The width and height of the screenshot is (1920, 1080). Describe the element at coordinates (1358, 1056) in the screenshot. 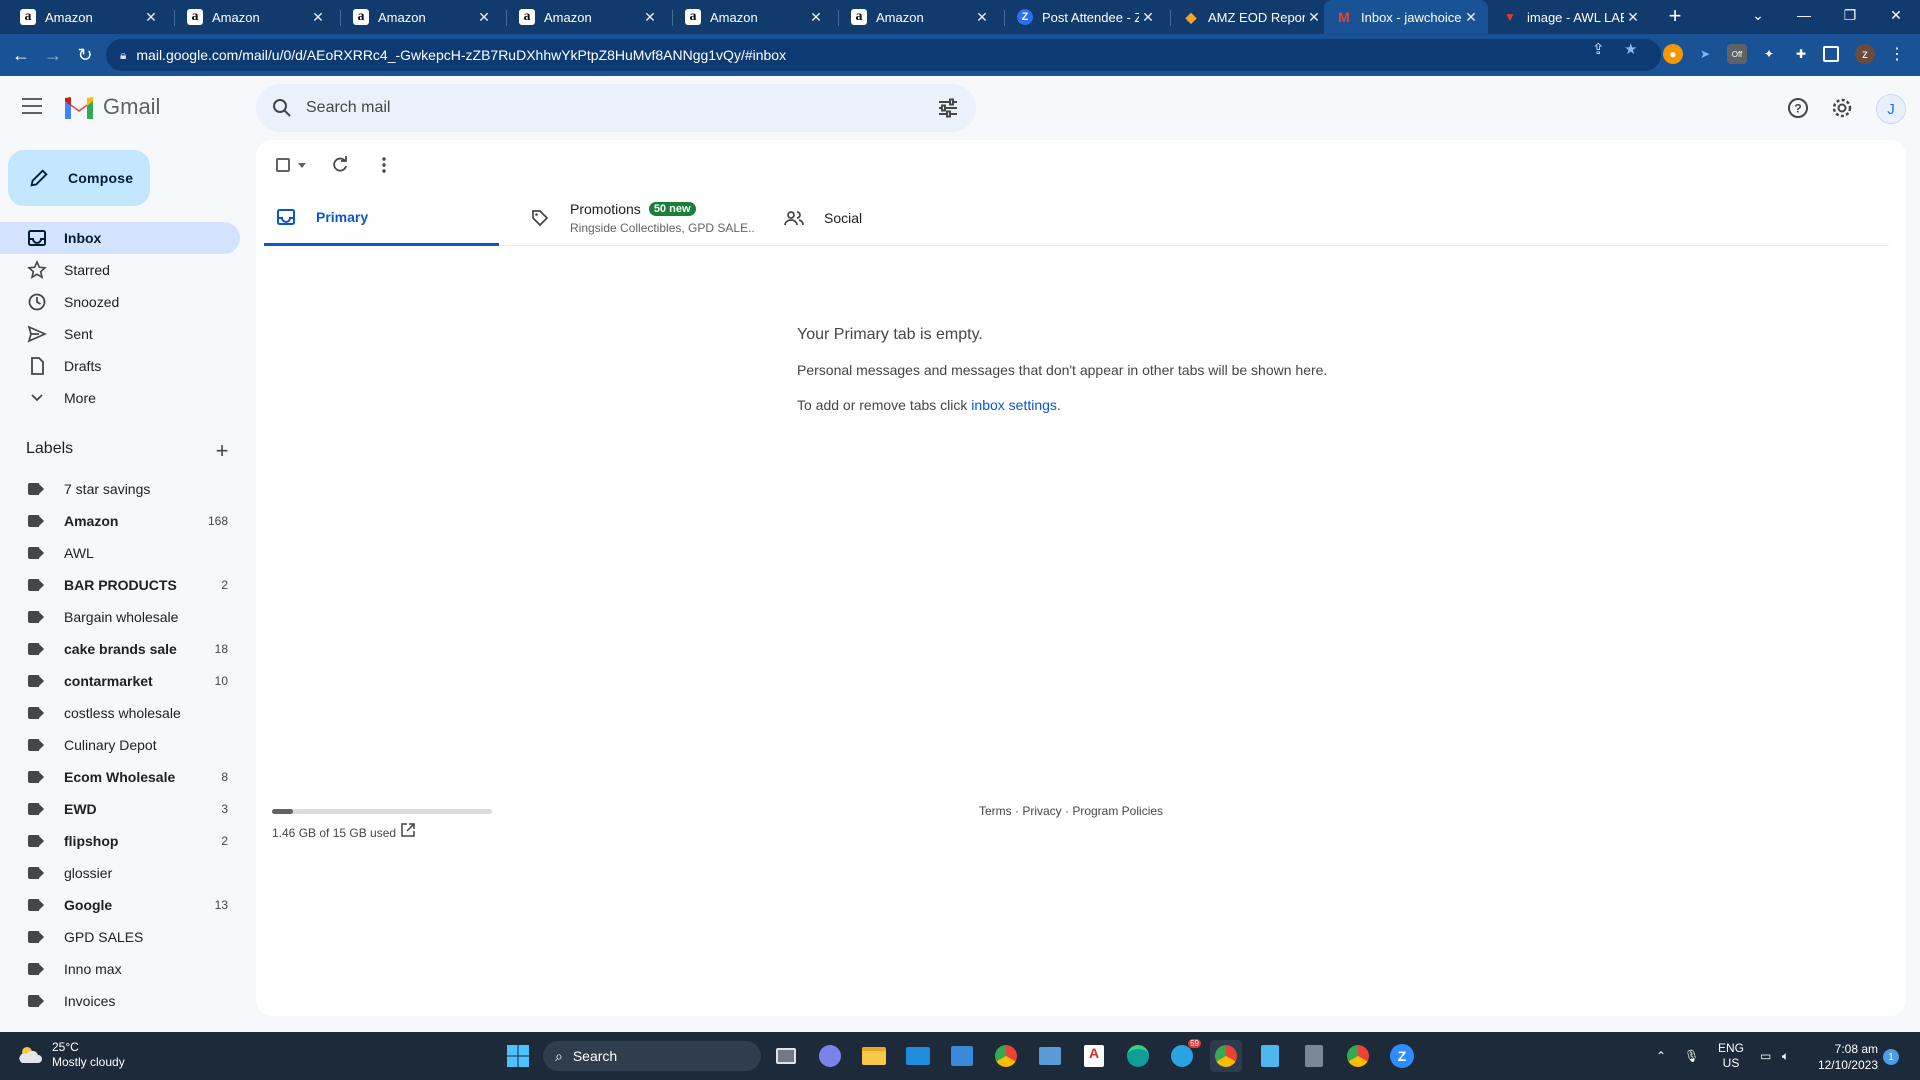

I see `chrome-second-profile-icon` at that location.